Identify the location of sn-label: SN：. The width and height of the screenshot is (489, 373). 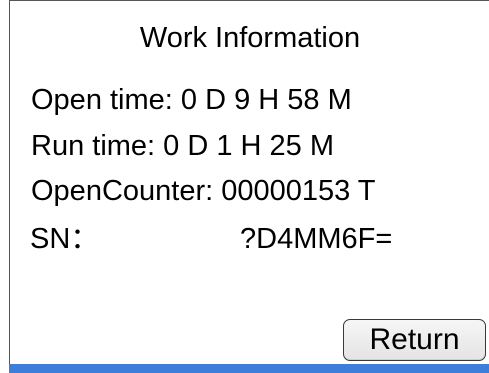
(65, 239).